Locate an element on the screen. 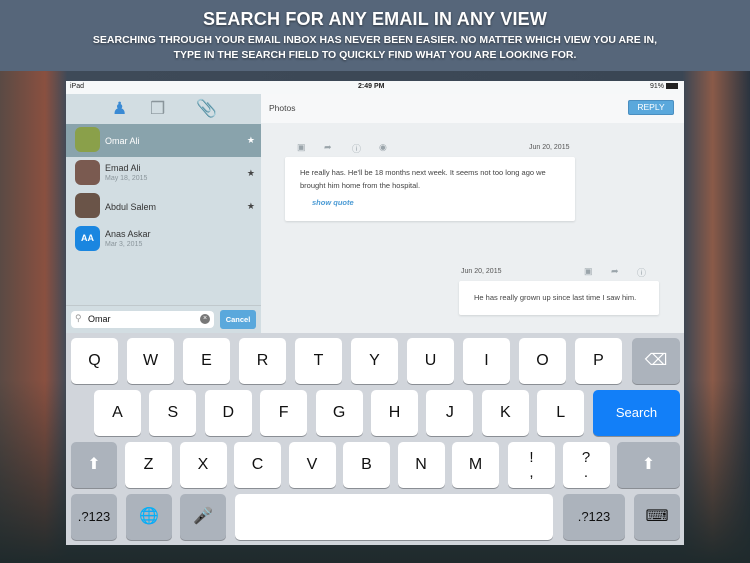  search-icon: ⚲ is located at coordinates (78, 318).